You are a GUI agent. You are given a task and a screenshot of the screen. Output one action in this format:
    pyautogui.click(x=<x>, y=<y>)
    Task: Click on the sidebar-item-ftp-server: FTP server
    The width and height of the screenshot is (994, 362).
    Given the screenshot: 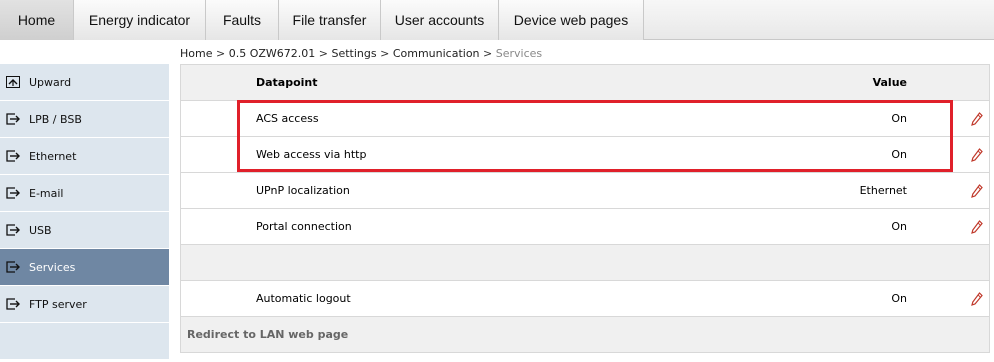 What is the action you would take?
    pyautogui.click(x=84, y=304)
    